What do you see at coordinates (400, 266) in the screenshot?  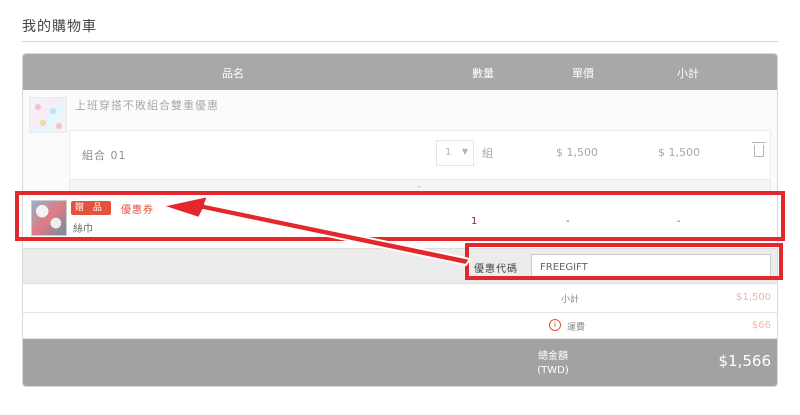 I see `coupon-row: 優惠代碼` at bounding box center [400, 266].